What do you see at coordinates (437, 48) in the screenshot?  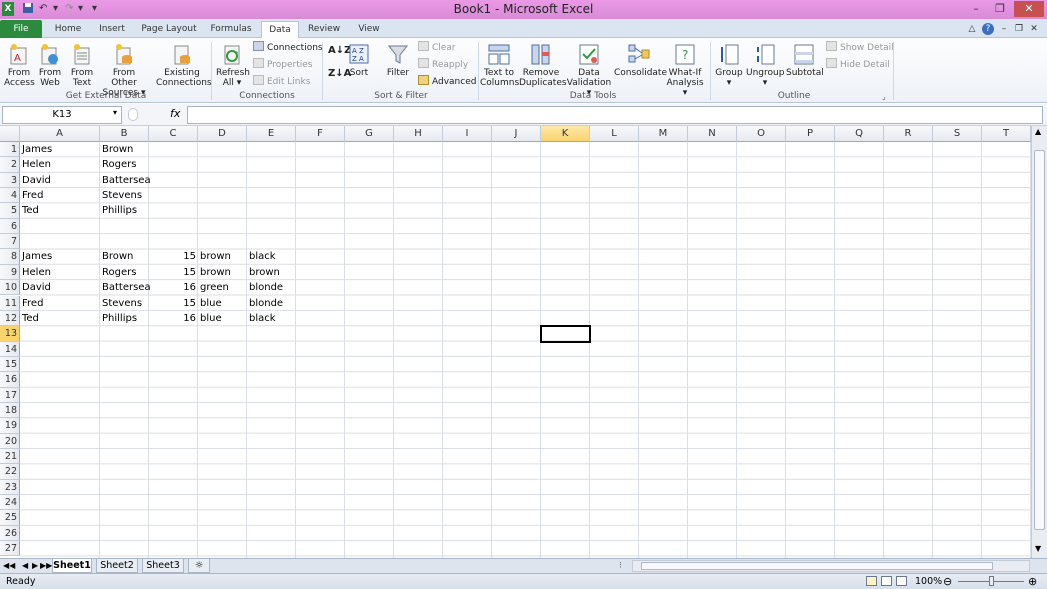 I see `clear-filter-button: Clear` at bounding box center [437, 48].